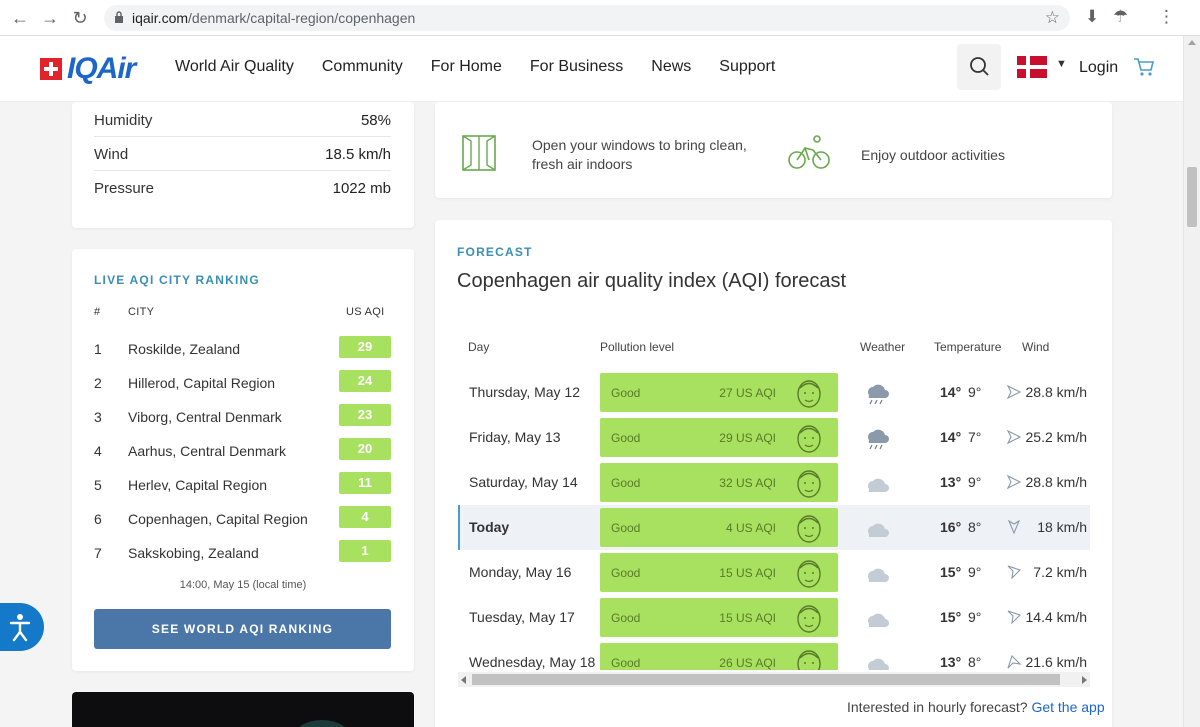 Image resolution: width=1200 pixels, height=727 pixels. I want to click on rank-column-header: #, so click(97, 312).